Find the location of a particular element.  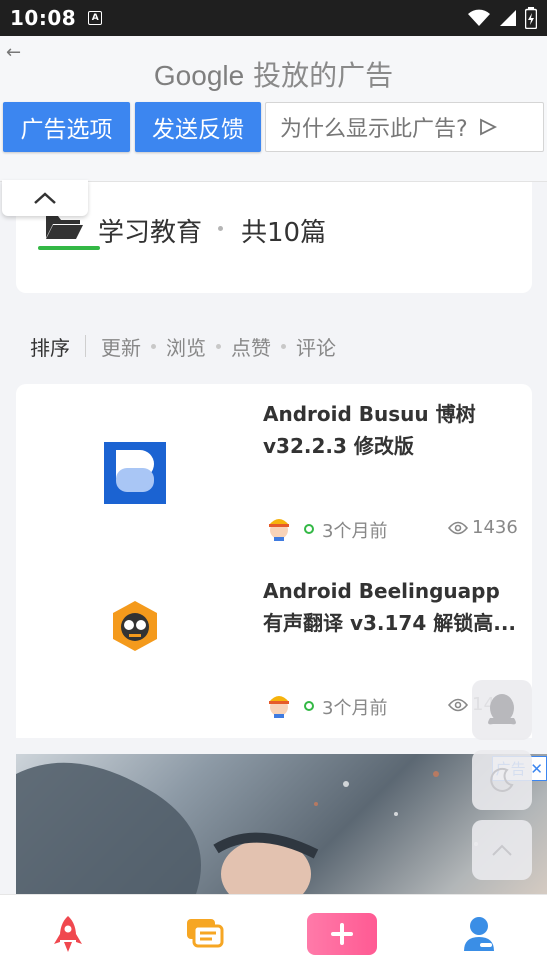

folder-open-icon is located at coordinates (64, 227).